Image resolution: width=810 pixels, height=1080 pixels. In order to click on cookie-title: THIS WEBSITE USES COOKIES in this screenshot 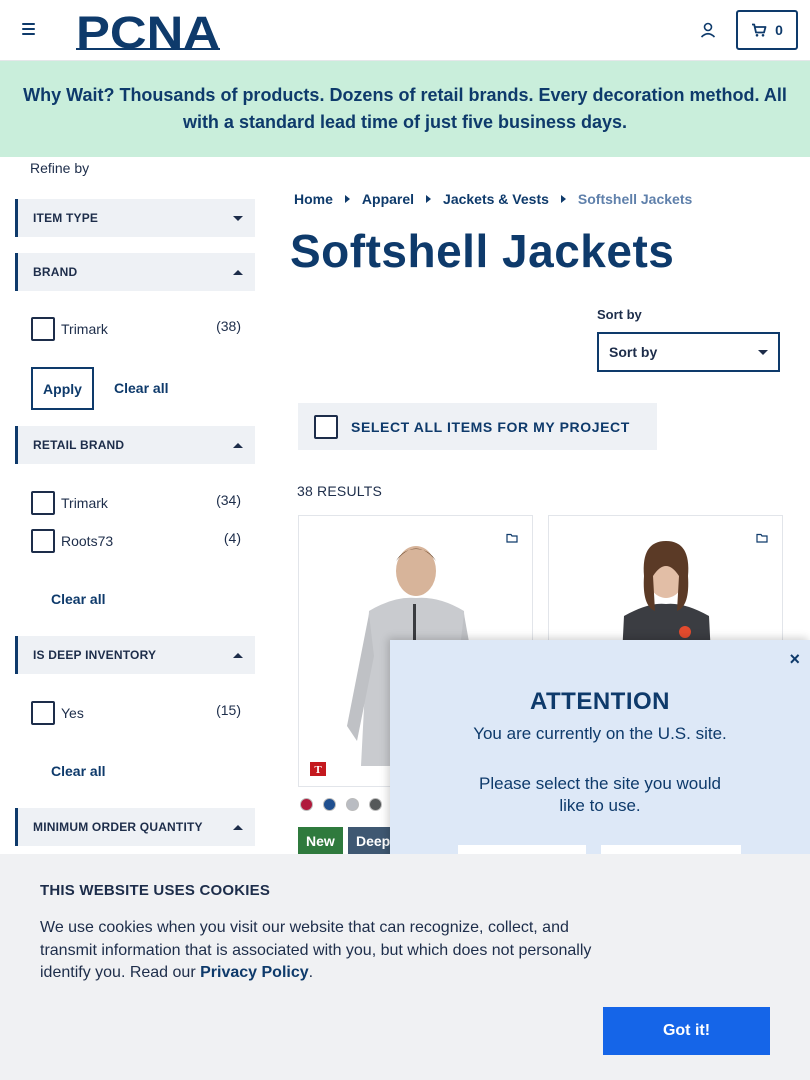, I will do `click(155, 890)`.